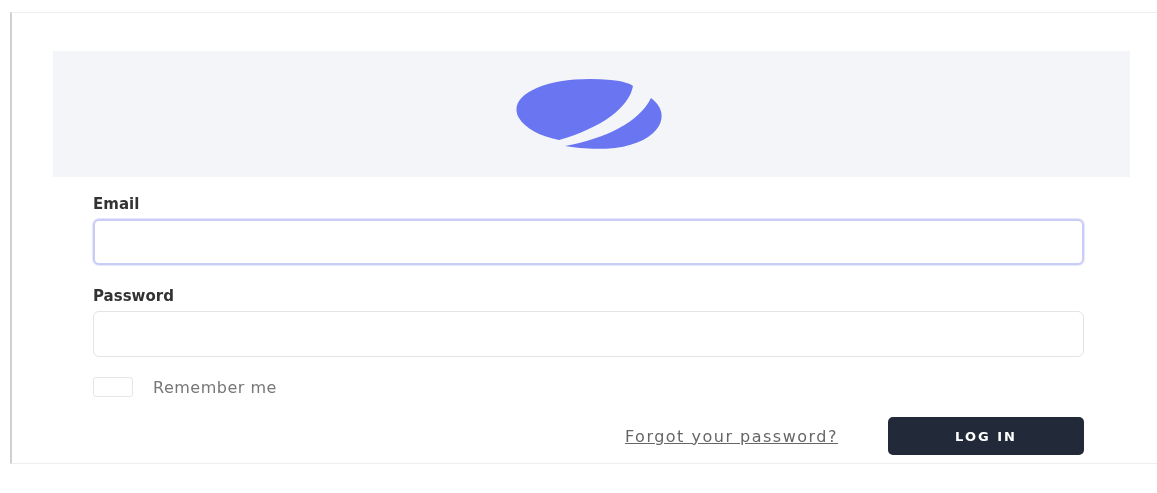  I want to click on forgot-password-link: Forgot your password?, so click(731, 436).